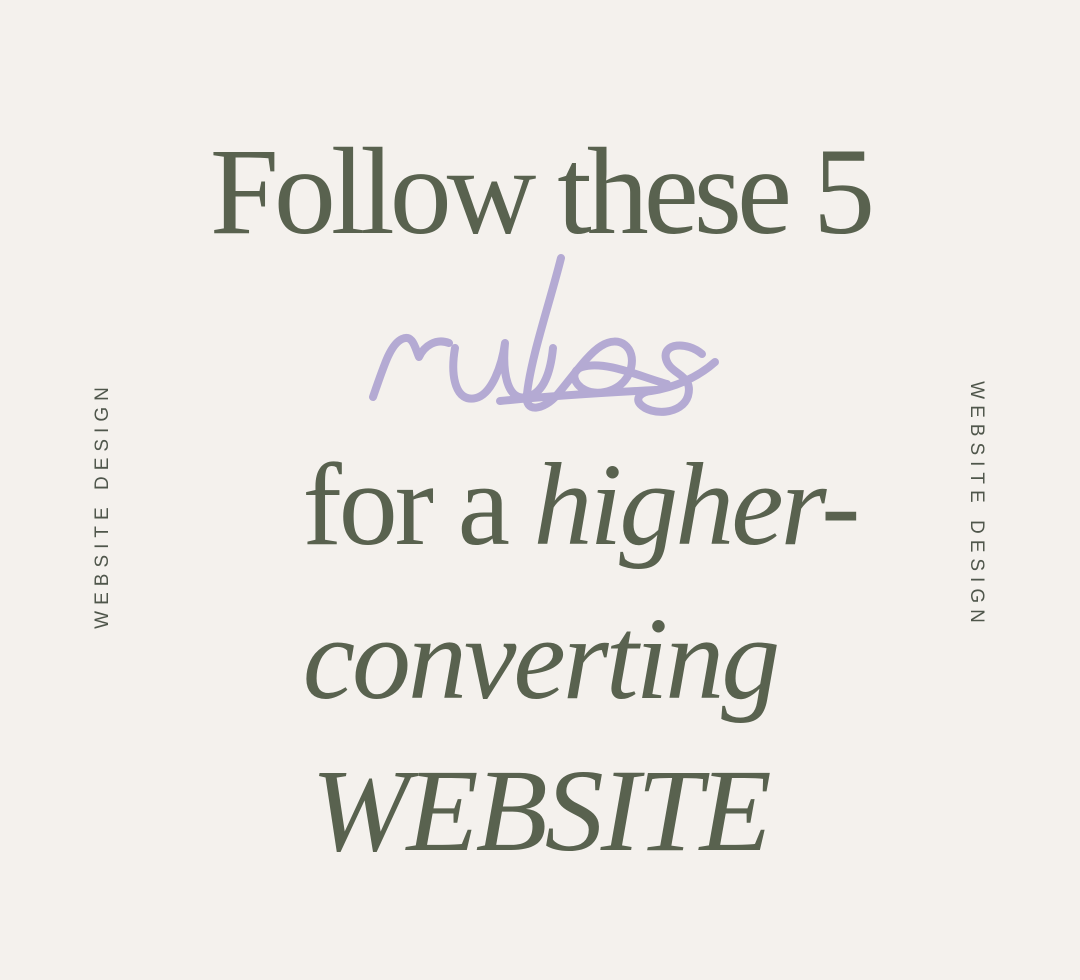 The width and height of the screenshot is (1080, 980). I want to click on headline-line-1: Follow these 5, so click(542, 191).